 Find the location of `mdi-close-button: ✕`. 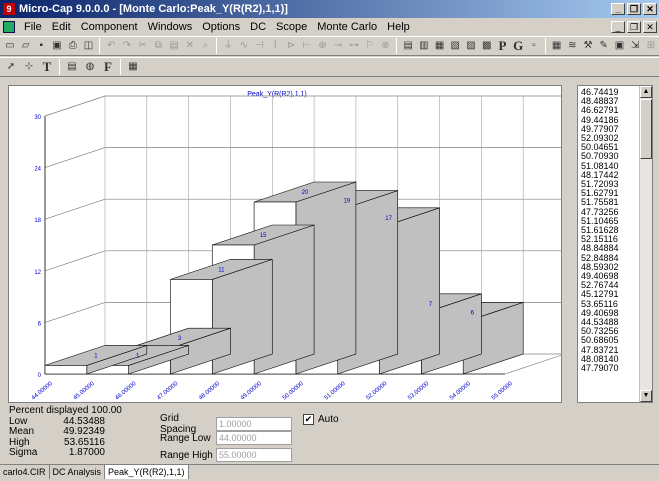

mdi-close-button: ✕ is located at coordinates (650, 27).